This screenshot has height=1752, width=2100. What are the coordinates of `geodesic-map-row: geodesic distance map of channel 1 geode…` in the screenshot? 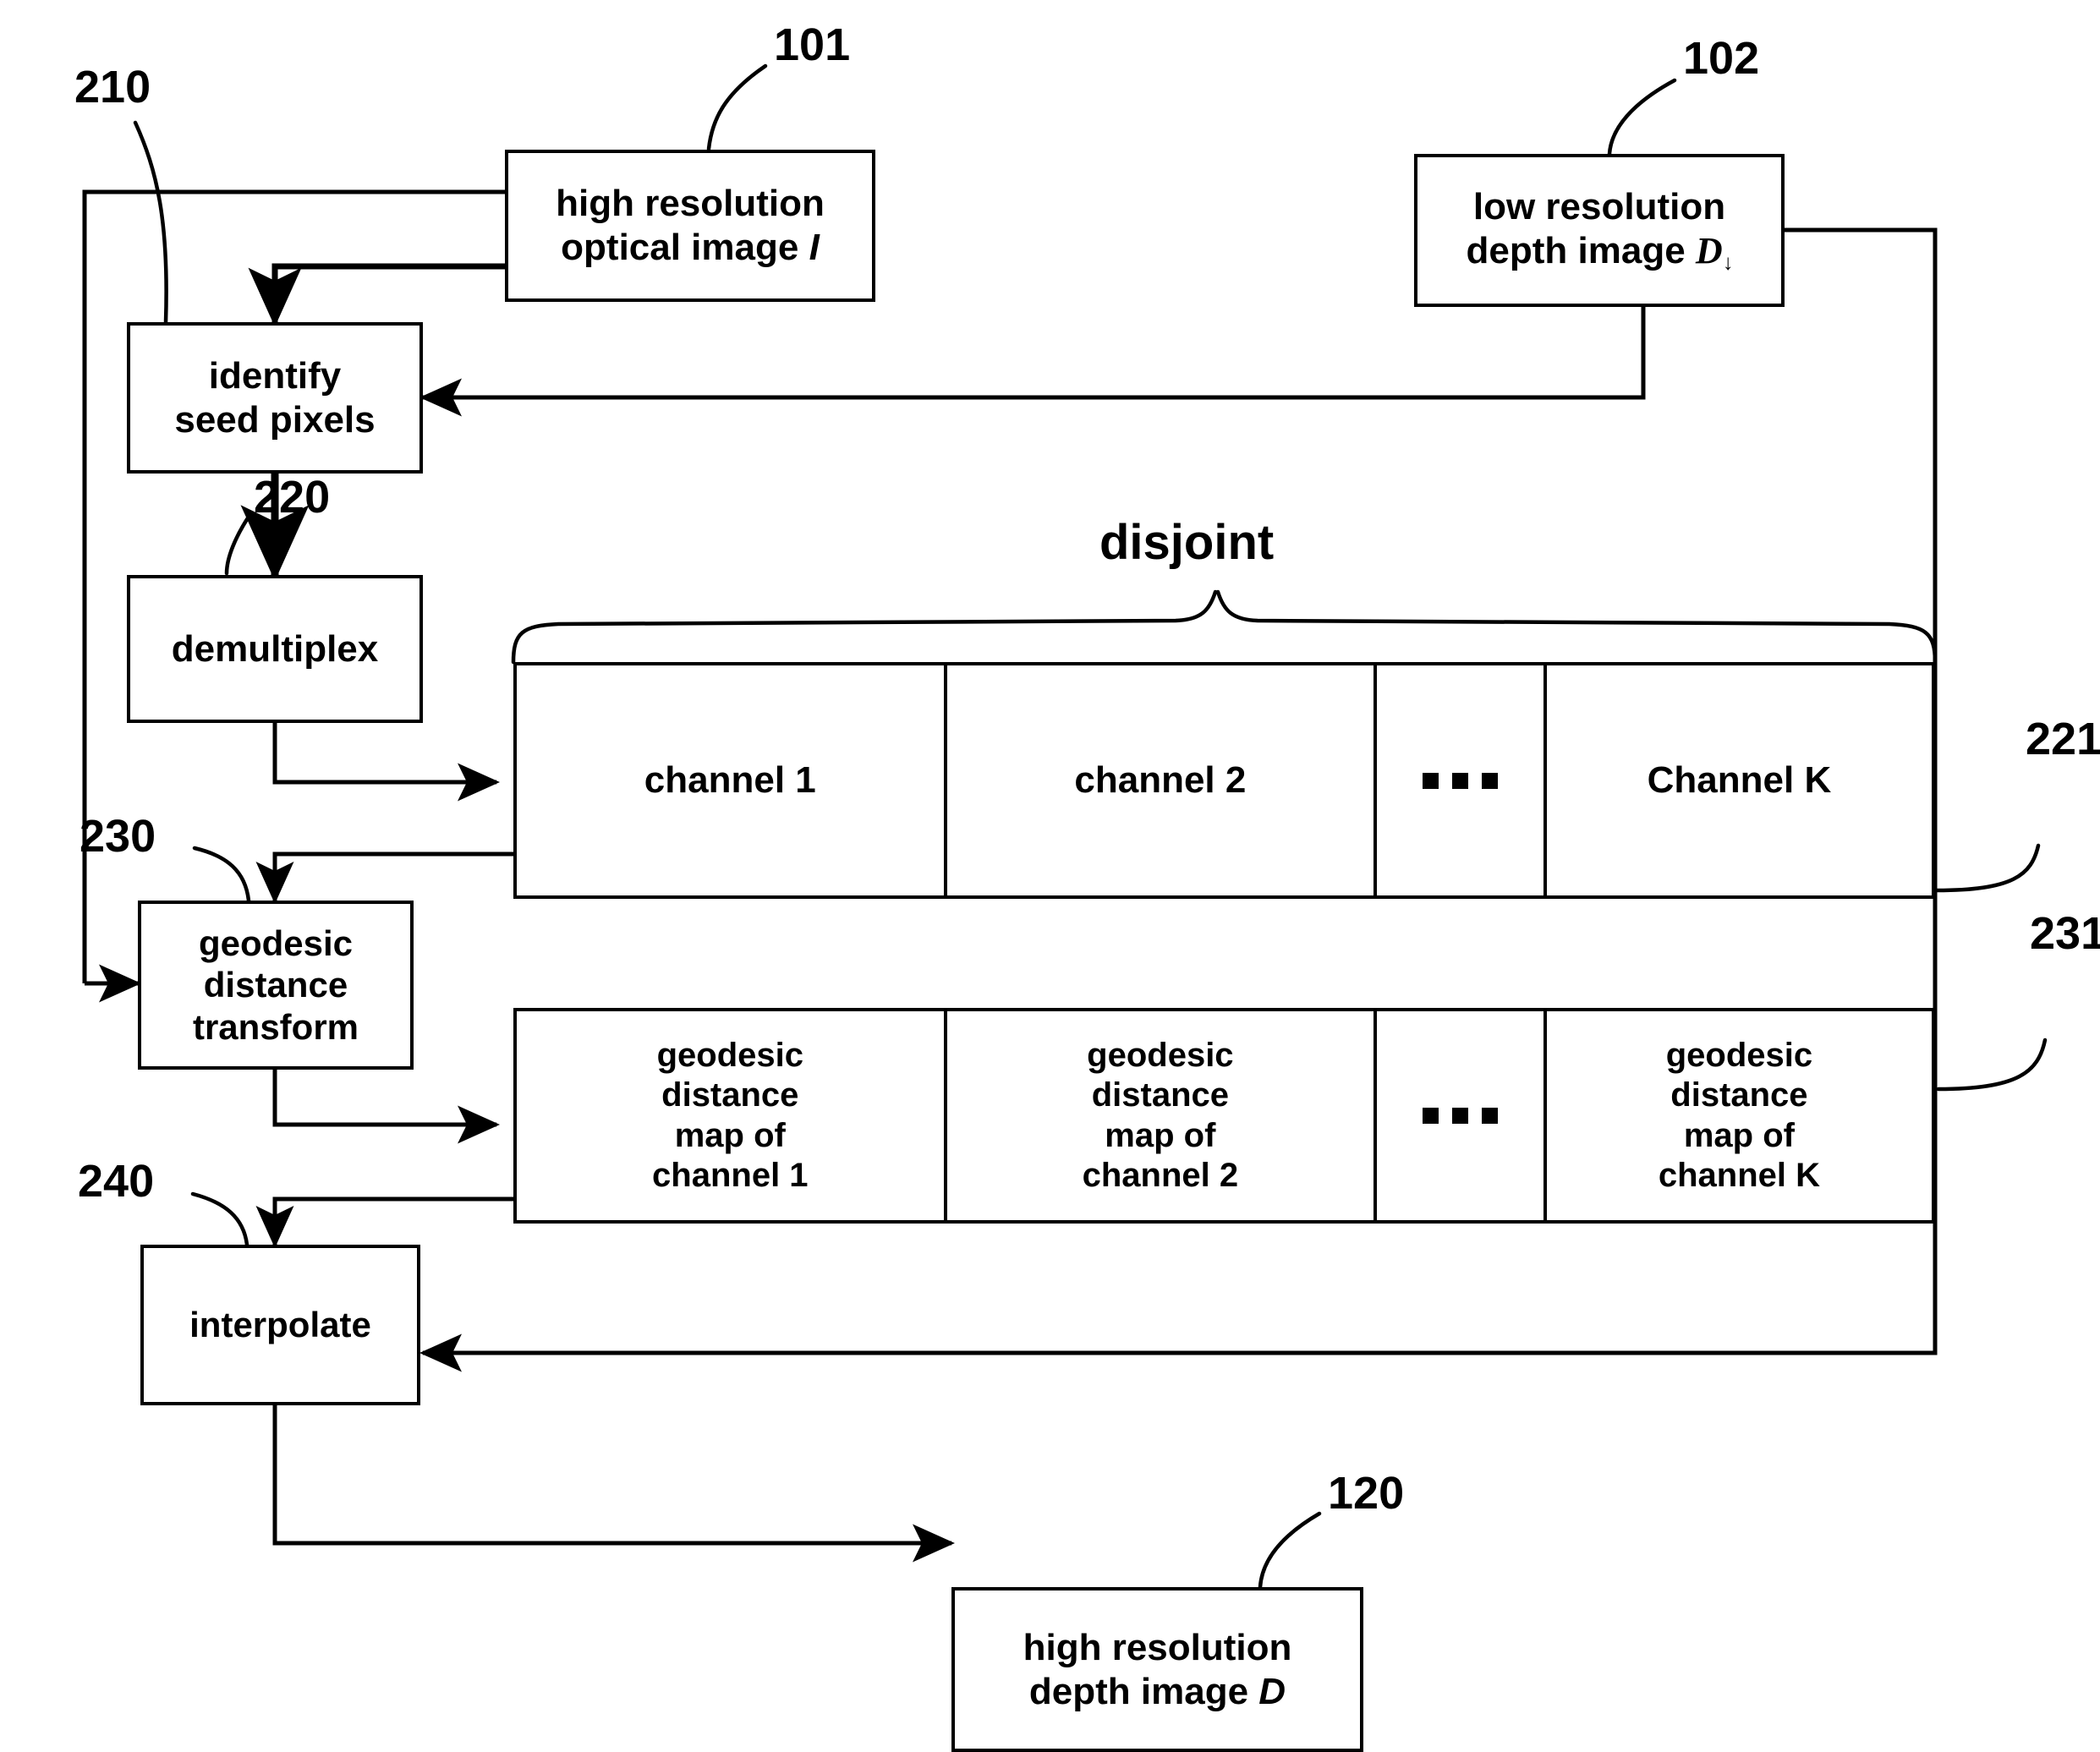 It's located at (1224, 1116).